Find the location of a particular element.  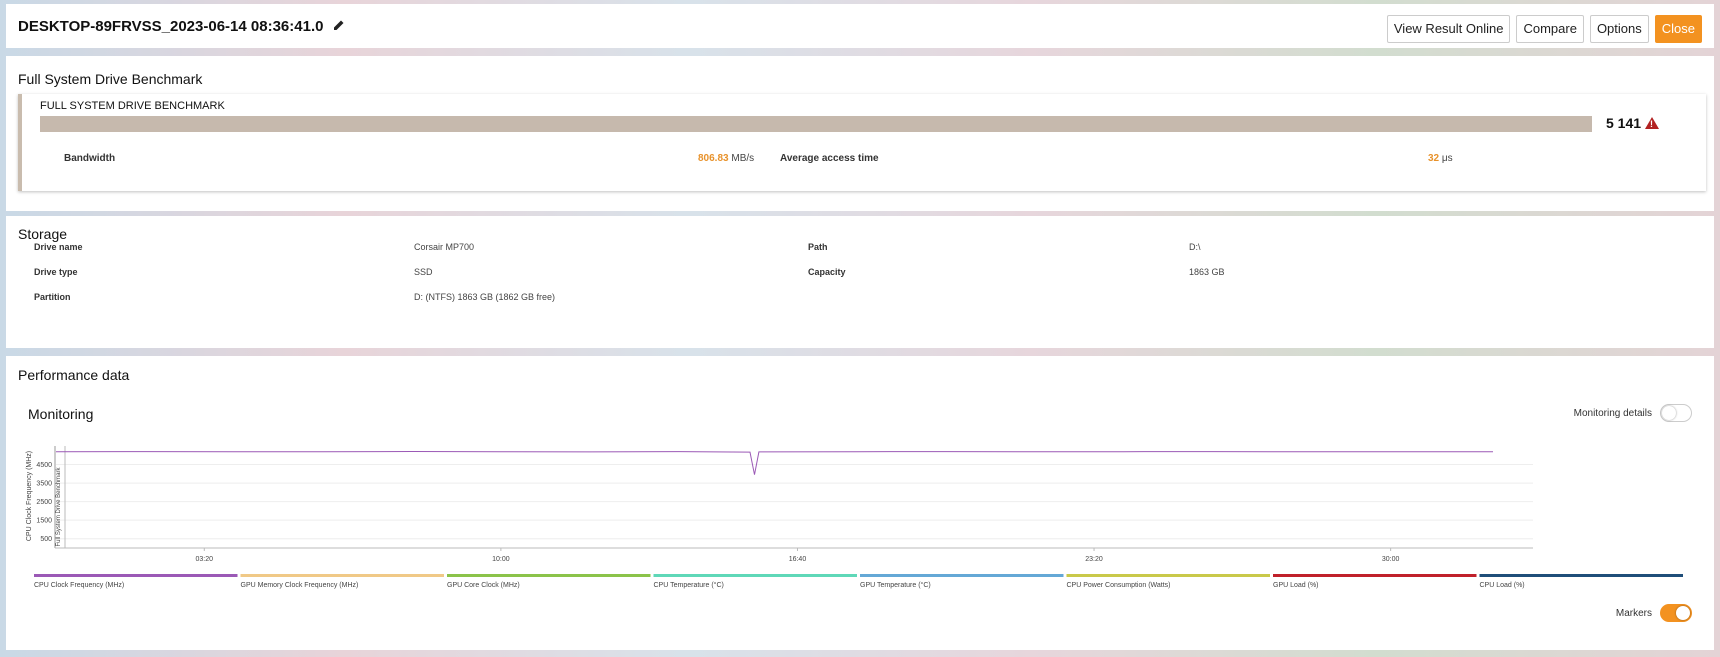

bandwidth-label: Bandwidth is located at coordinates (90, 158).